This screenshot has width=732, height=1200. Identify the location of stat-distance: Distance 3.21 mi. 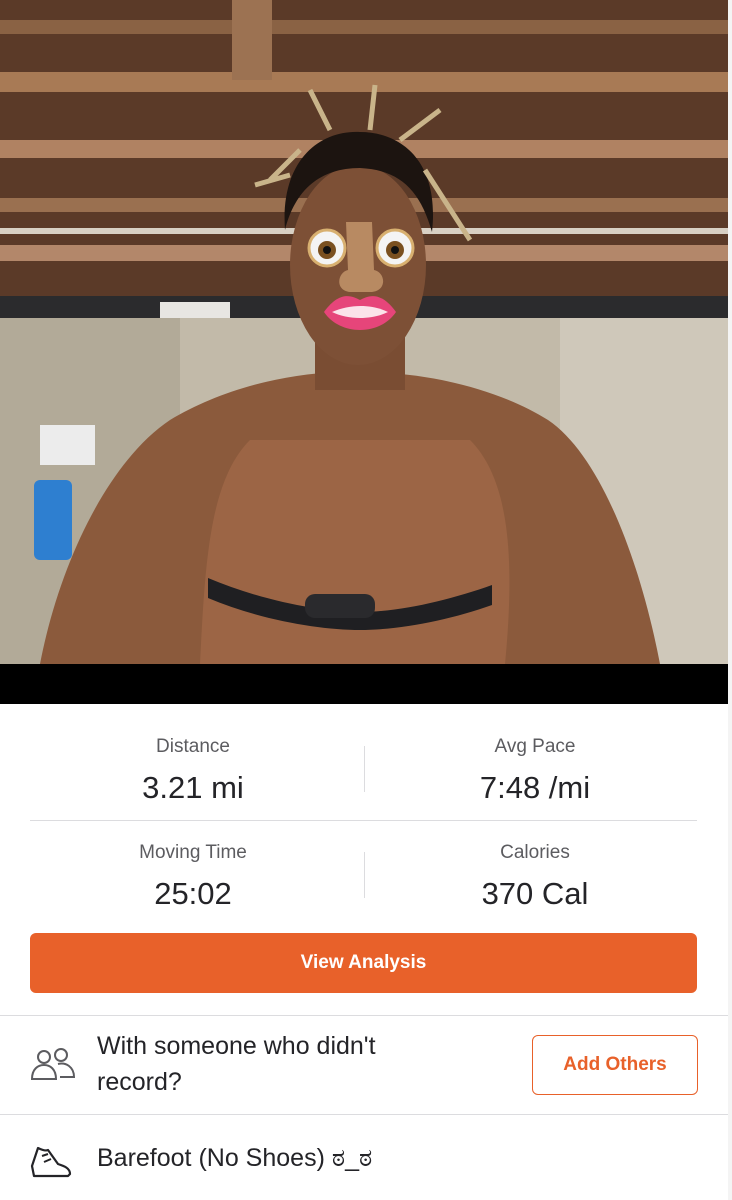
(193, 771).